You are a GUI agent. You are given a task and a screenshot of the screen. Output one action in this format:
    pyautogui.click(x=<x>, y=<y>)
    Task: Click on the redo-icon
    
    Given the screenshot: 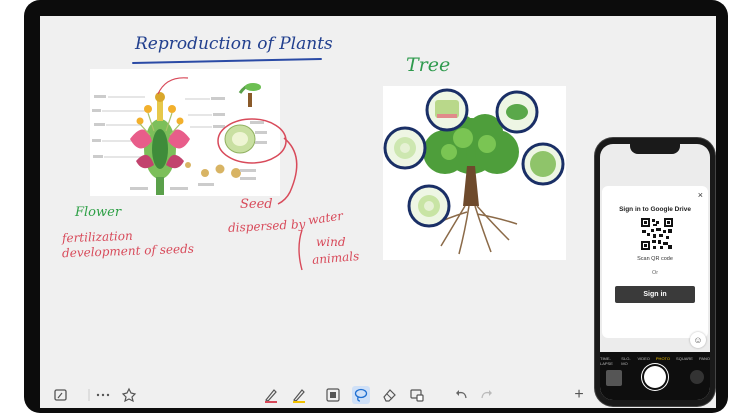 What is the action you would take?
    pyautogui.click(x=487, y=395)
    